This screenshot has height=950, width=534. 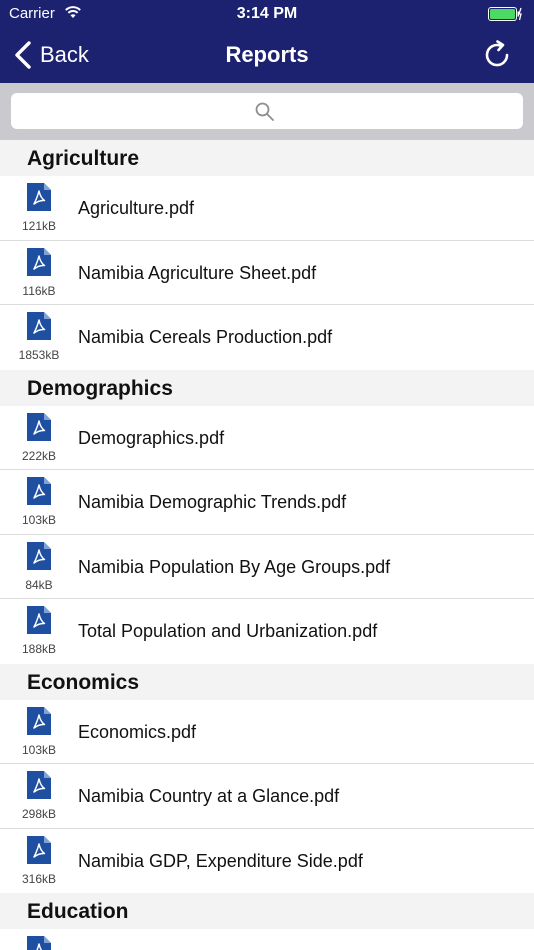 I want to click on file-name: Total Population and Urbanization.pdf, so click(x=228, y=631).